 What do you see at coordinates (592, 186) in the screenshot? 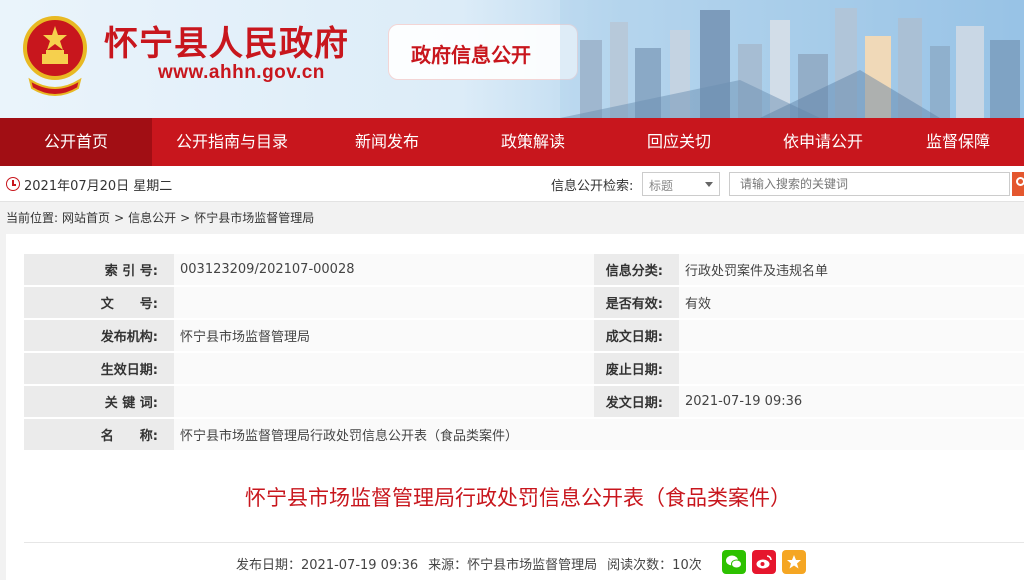
I see `search-label: 信息公开检索:` at bounding box center [592, 186].